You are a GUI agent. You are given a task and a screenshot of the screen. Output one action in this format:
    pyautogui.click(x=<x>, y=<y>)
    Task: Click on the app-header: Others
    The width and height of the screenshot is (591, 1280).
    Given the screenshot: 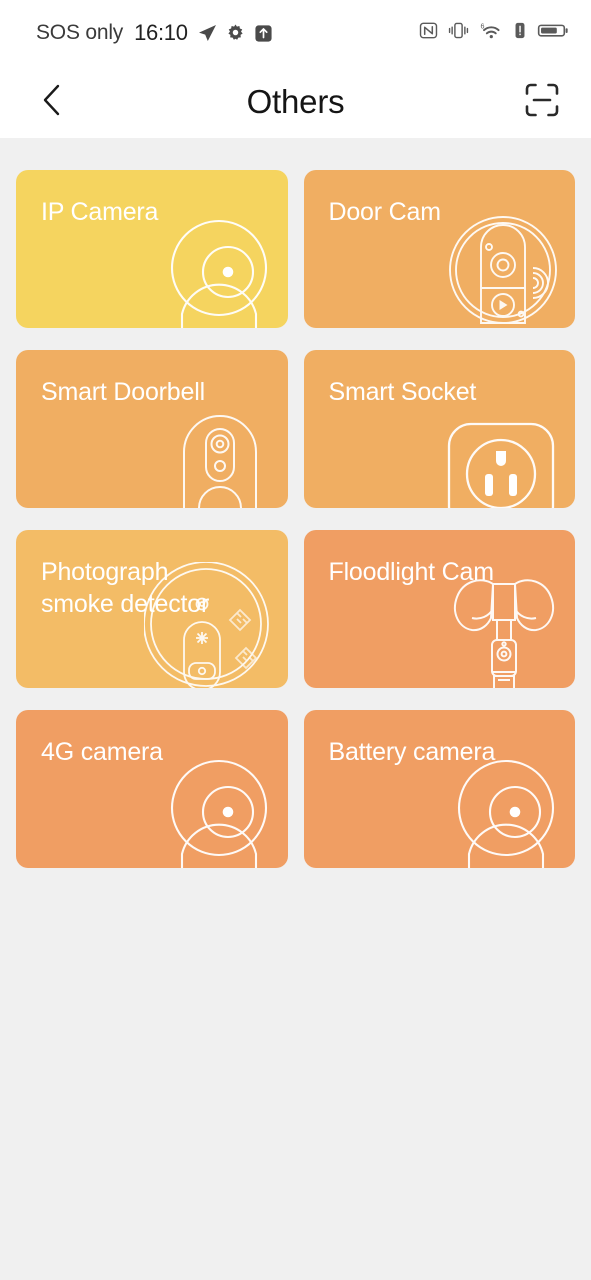 What is the action you would take?
    pyautogui.click(x=295, y=102)
    